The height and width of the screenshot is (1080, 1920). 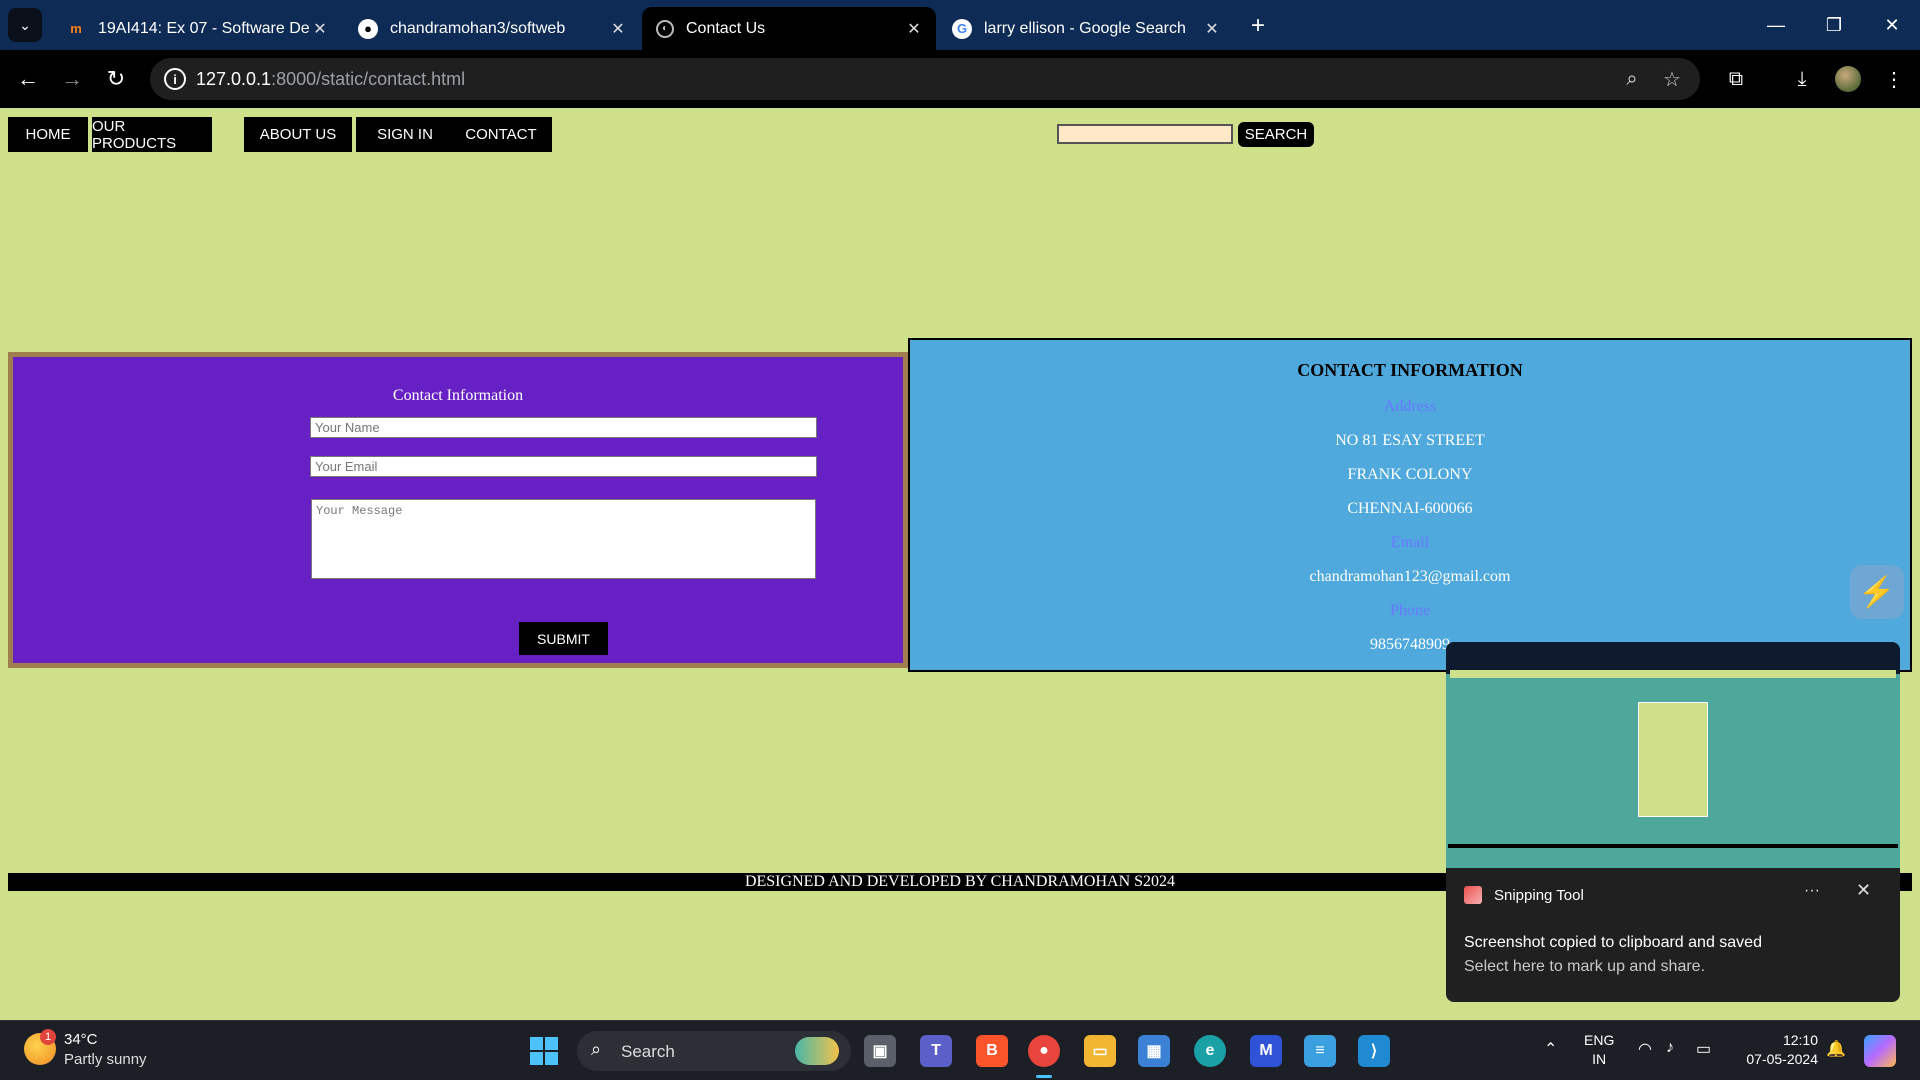 What do you see at coordinates (28, 79) in the screenshot?
I see `back-icon: ←` at bounding box center [28, 79].